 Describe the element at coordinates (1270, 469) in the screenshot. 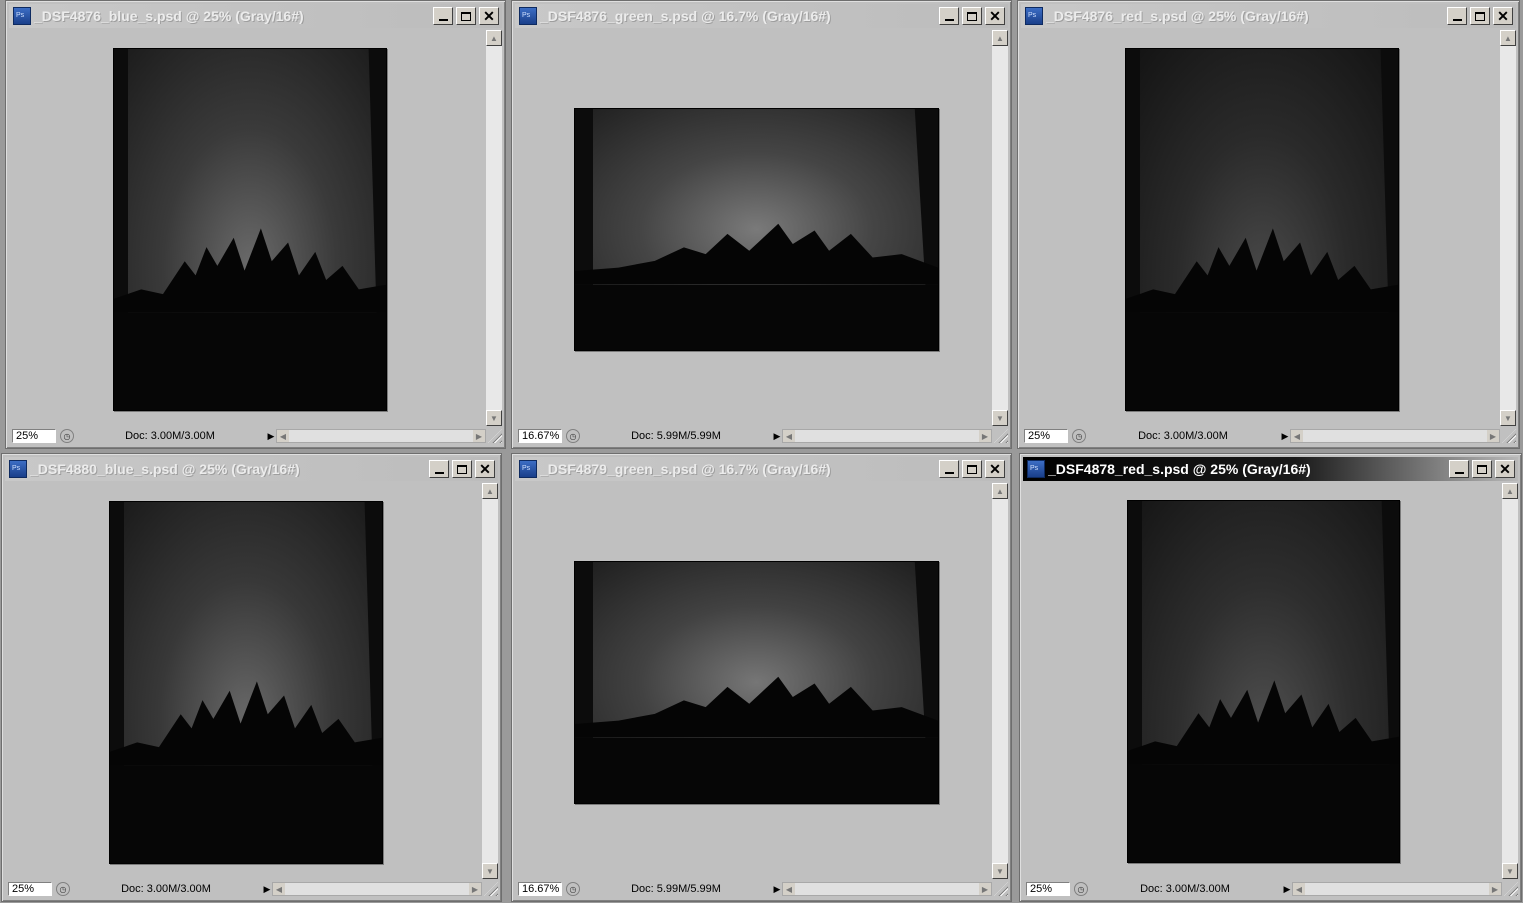

I see `title-bar: _DSF4878_red_s.psd @ 25% (Gray/16#) ✕` at that location.